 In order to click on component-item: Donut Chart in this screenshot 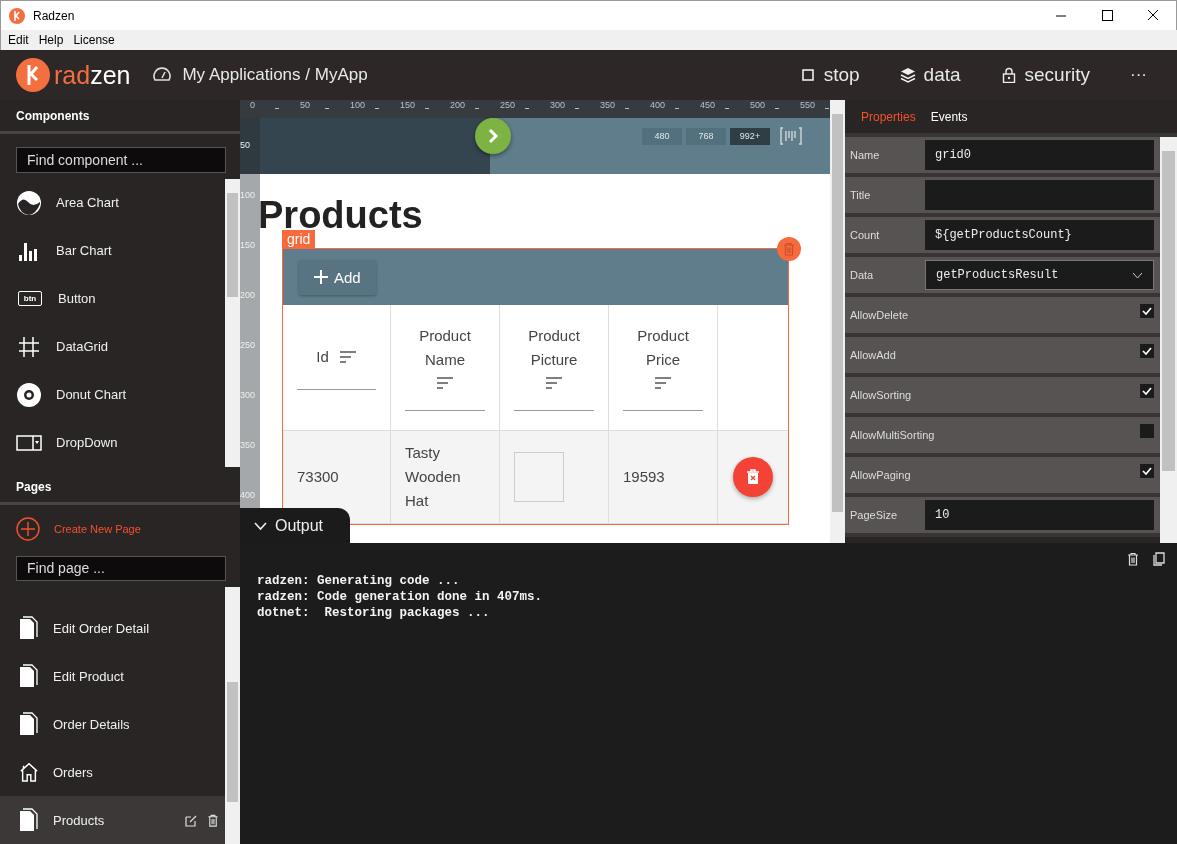, I will do `click(112, 394)`.